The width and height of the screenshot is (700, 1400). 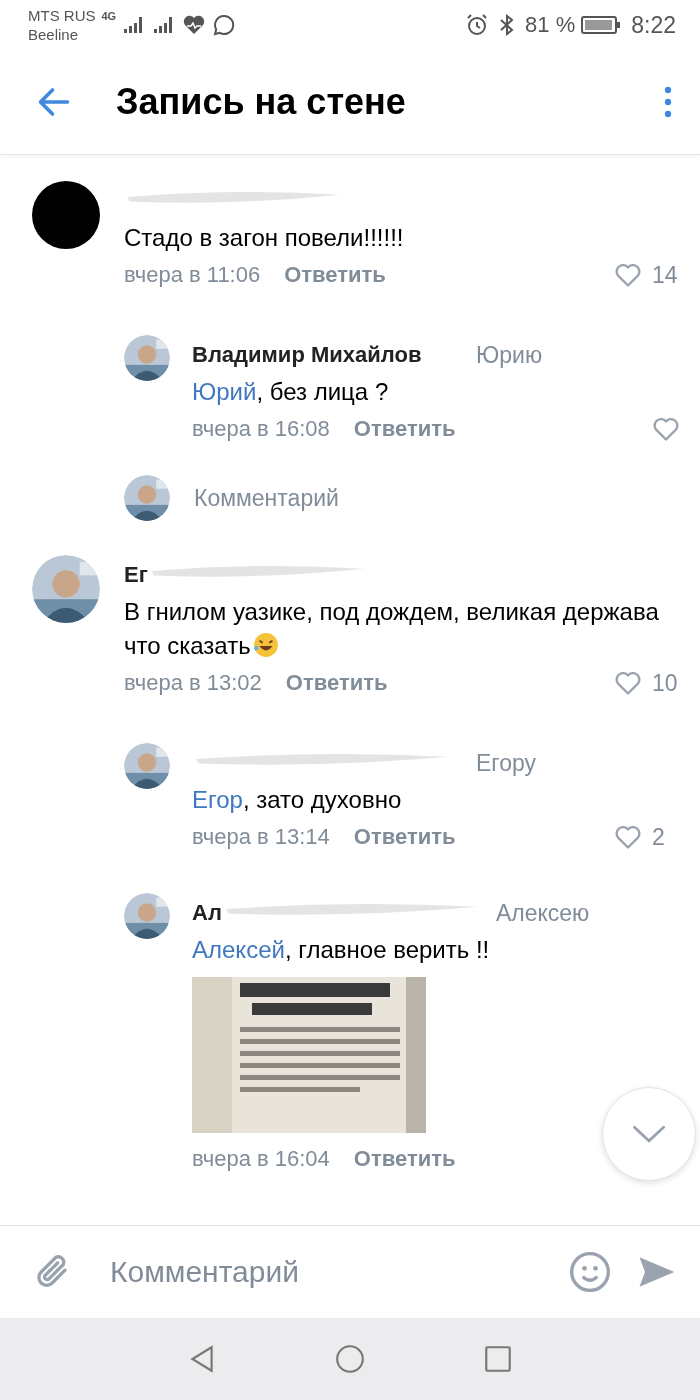 What do you see at coordinates (217, 799) in the screenshot?
I see `mention-link: Егор` at bounding box center [217, 799].